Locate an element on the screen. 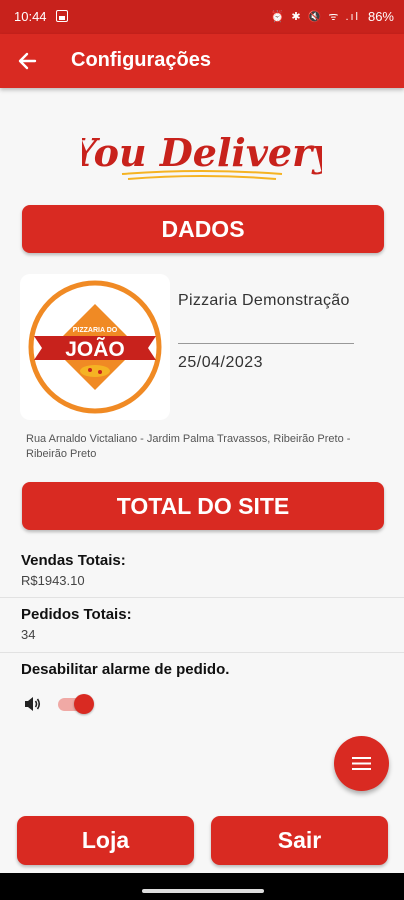 The image size is (404, 900). vendas-value: R$1943.10 is located at coordinates (53, 580).